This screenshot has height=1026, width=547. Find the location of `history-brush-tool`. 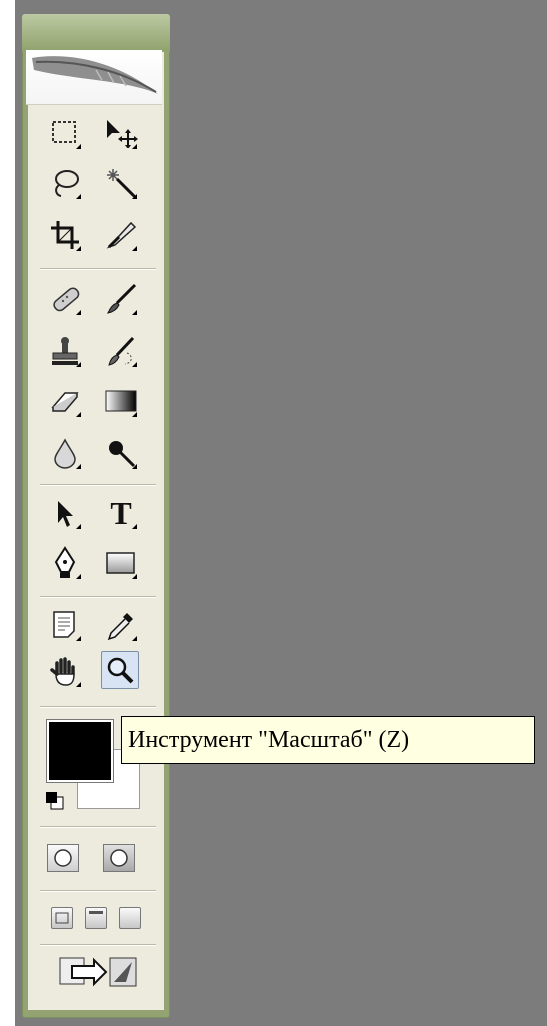

history-brush-tool is located at coordinates (121, 351).